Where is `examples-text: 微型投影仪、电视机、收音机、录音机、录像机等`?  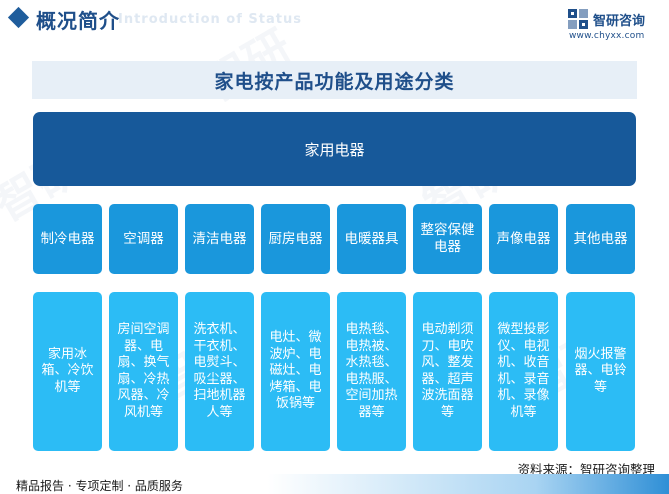
examples-text: 微型投影仪、电视机、收音机、录音机、录像机等 is located at coordinates (523, 371).